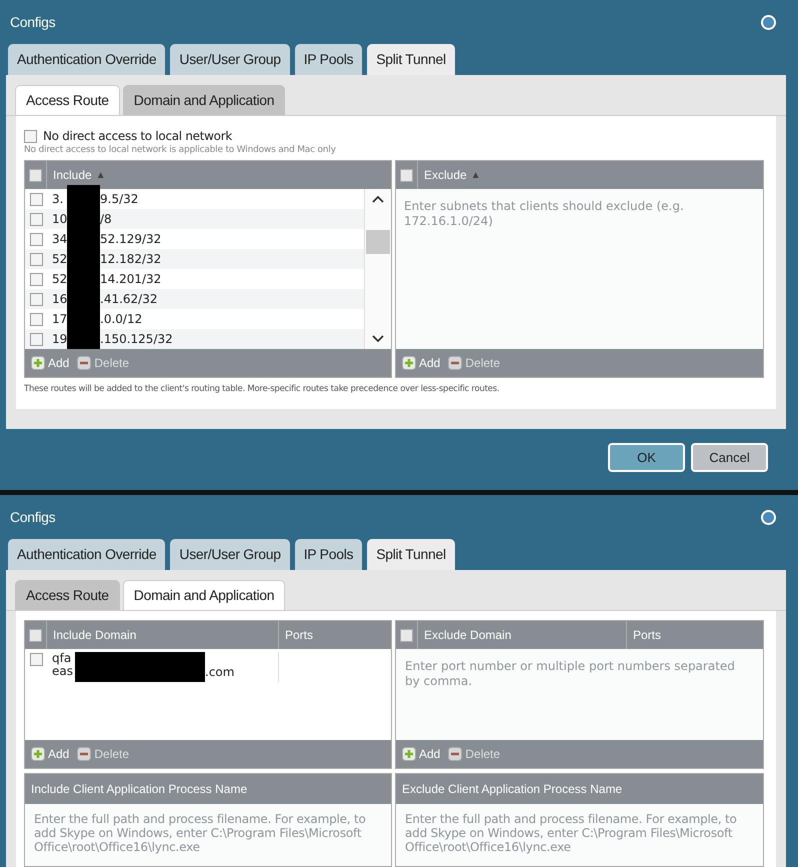 The height and width of the screenshot is (867, 798). Describe the element at coordinates (219, 672) in the screenshot. I see `table-cell: .com` at that location.